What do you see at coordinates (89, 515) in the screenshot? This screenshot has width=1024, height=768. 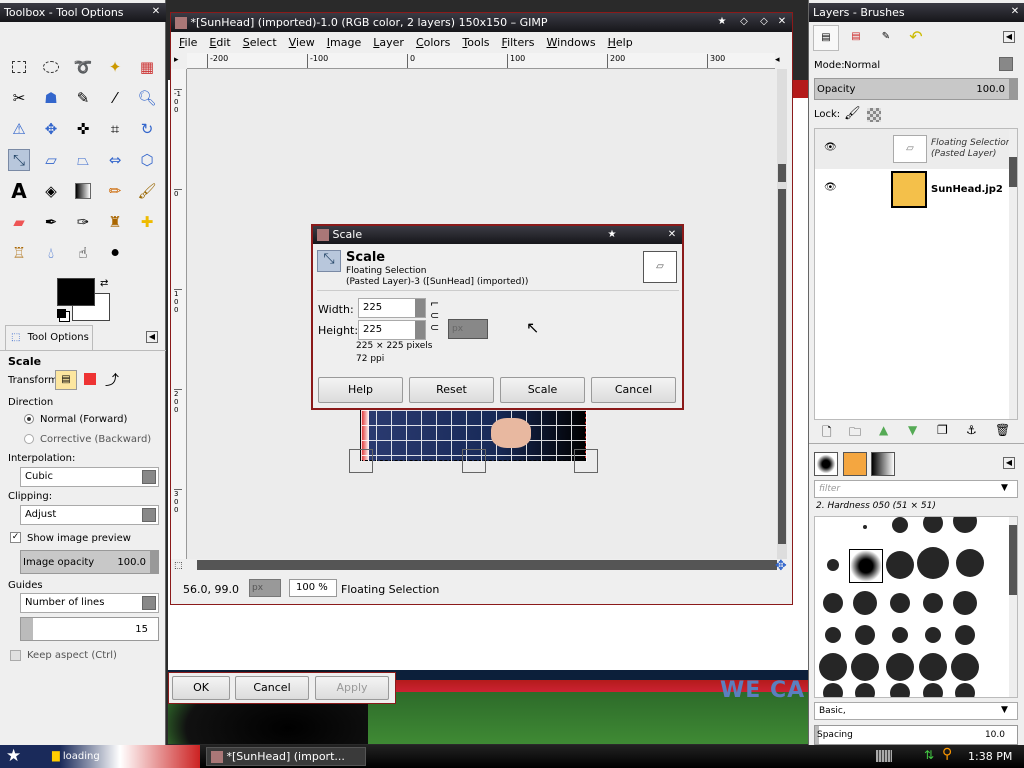 I see `clipping-select: Adjust` at bounding box center [89, 515].